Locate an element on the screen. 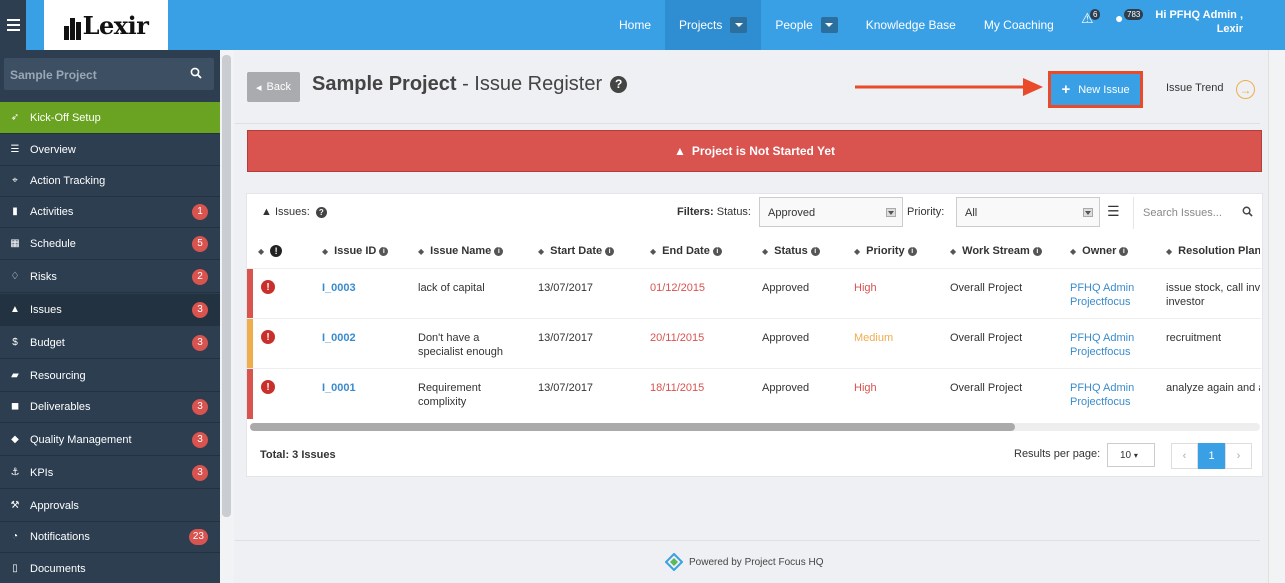 The image size is (1285, 583). sidebar-item-label: Notifications is located at coordinates (60, 536).